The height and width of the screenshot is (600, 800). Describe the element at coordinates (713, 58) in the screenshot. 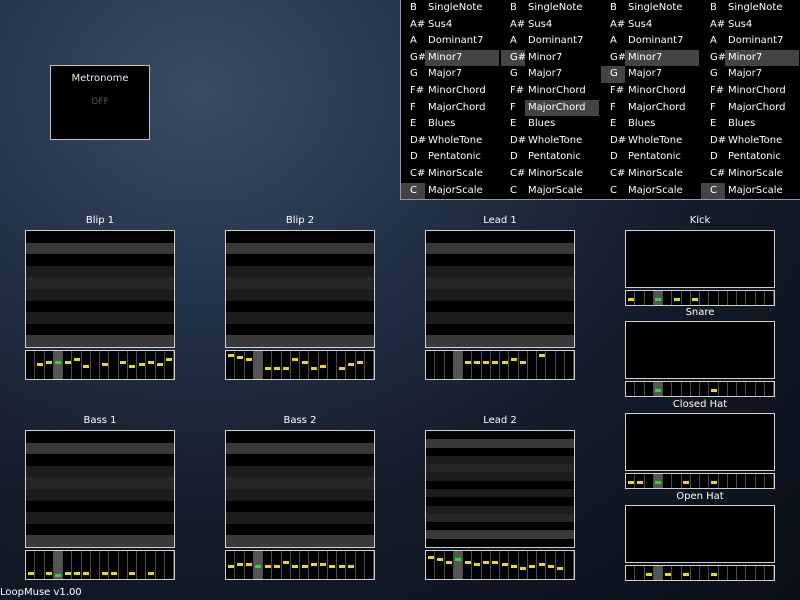

I see `root-note-option: G#` at that location.